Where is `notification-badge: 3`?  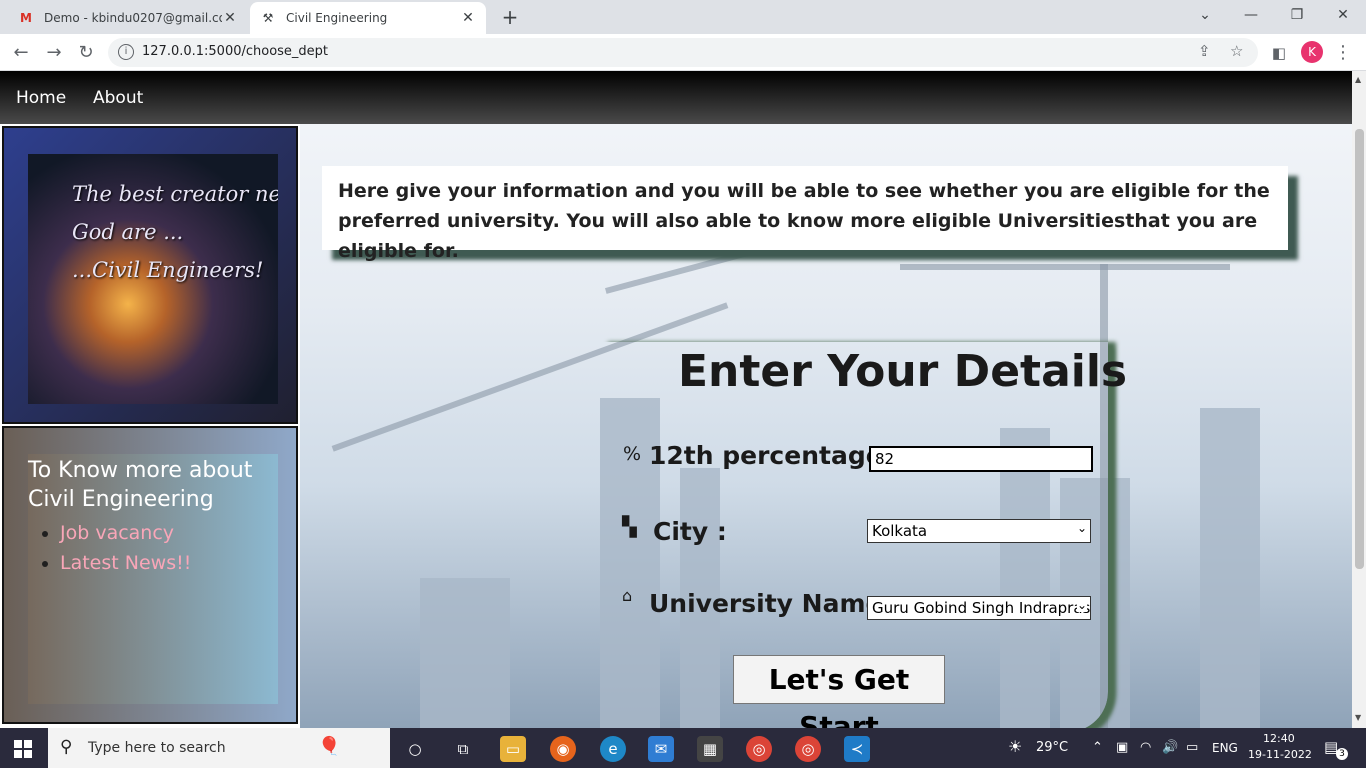
notification-badge: 3 is located at coordinates (1342, 754).